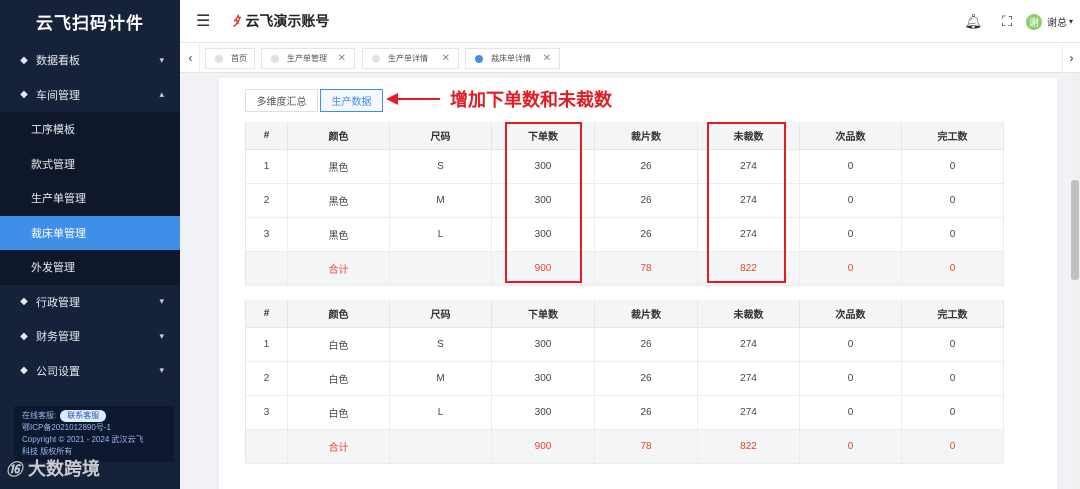  What do you see at coordinates (1022, 21) in the screenshot?
I see `header-actions: 🔔︎ ⛶ 谢 谢总 ▾` at bounding box center [1022, 21].